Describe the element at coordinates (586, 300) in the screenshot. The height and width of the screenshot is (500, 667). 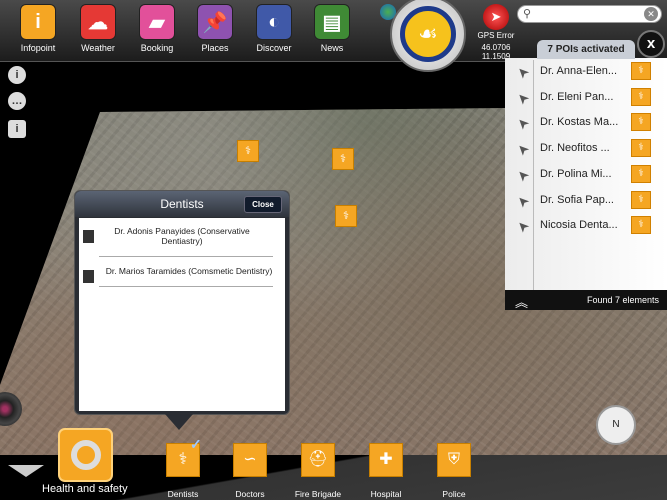
I see `poi-panel-footer: ︽ Found 7 elements` at that location.